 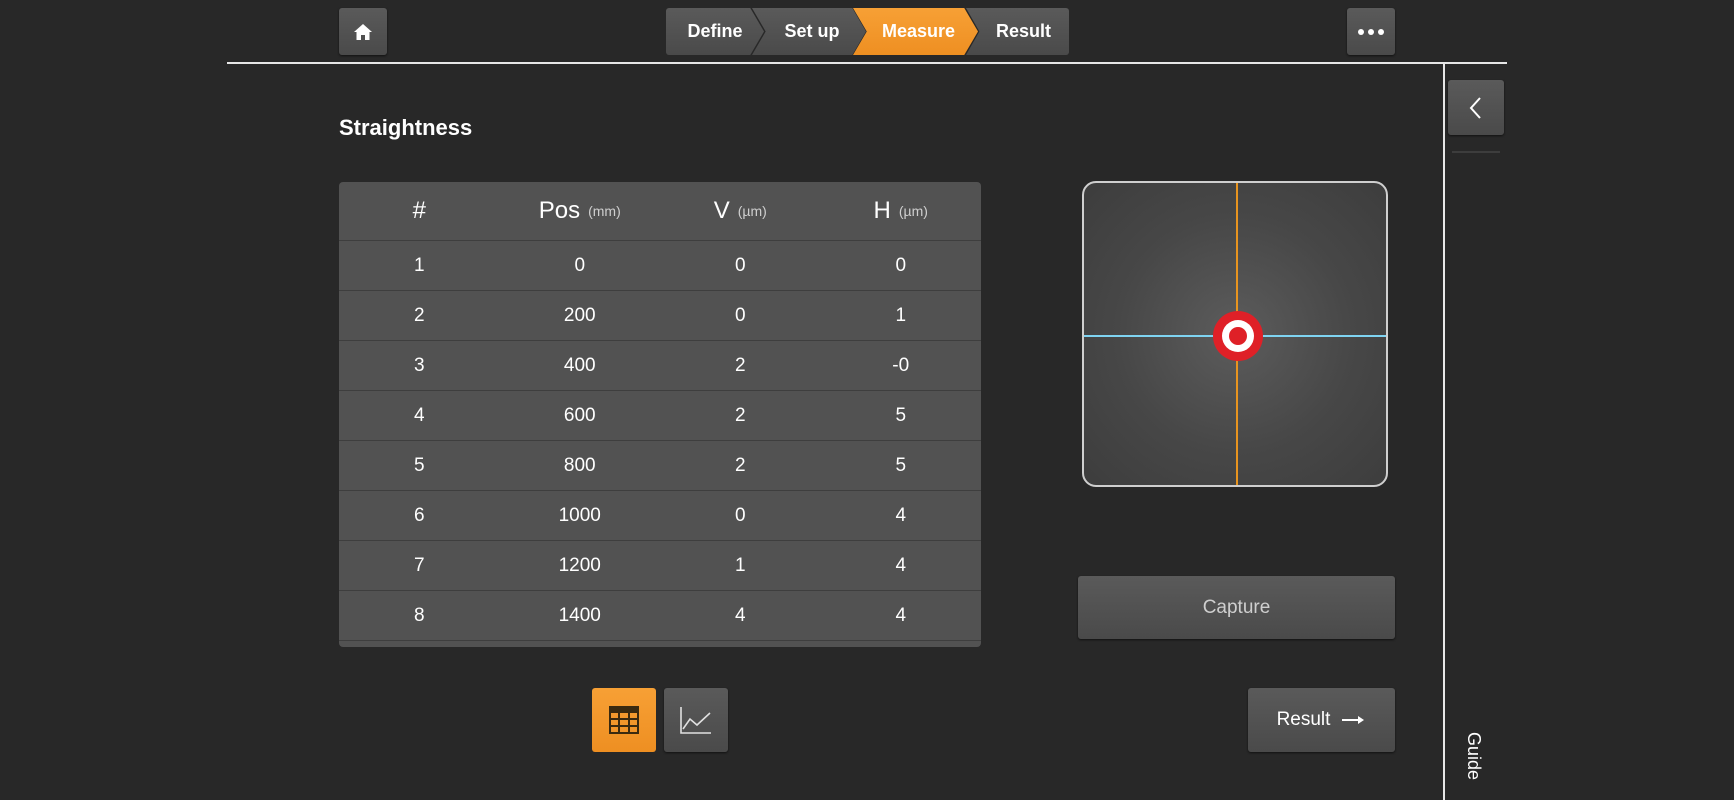 I want to click on more-horizontal-icon, so click(x=1371, y=31).